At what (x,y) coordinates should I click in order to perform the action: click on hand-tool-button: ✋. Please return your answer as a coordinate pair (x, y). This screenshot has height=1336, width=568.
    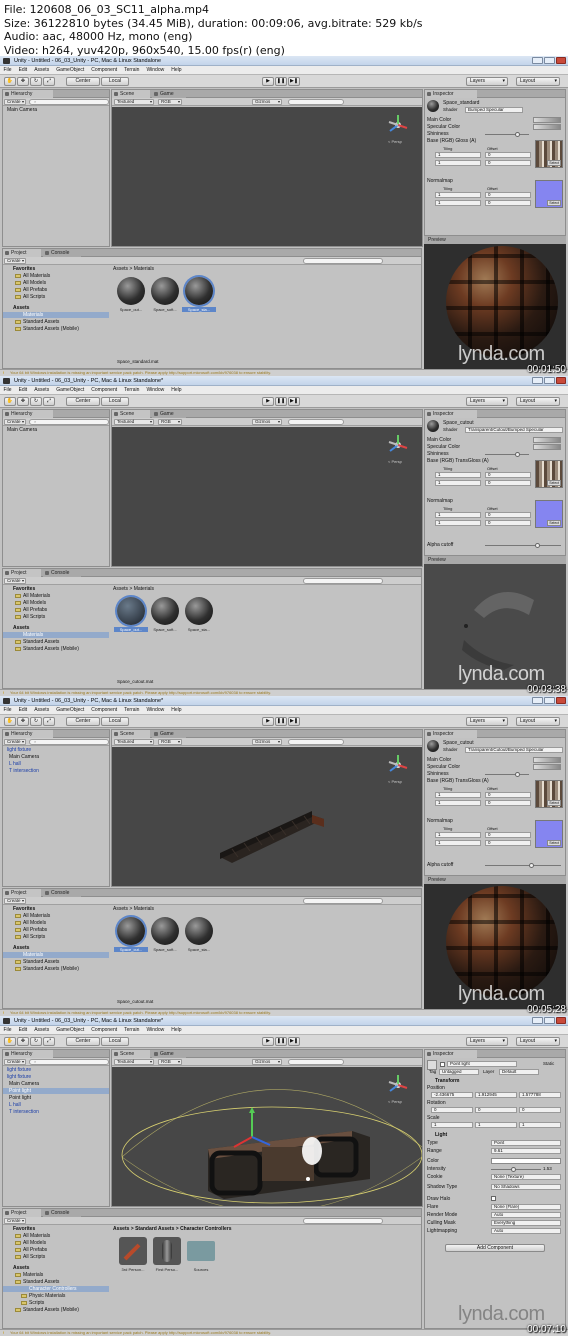
    Looking at the image, I should click on (10, 721).